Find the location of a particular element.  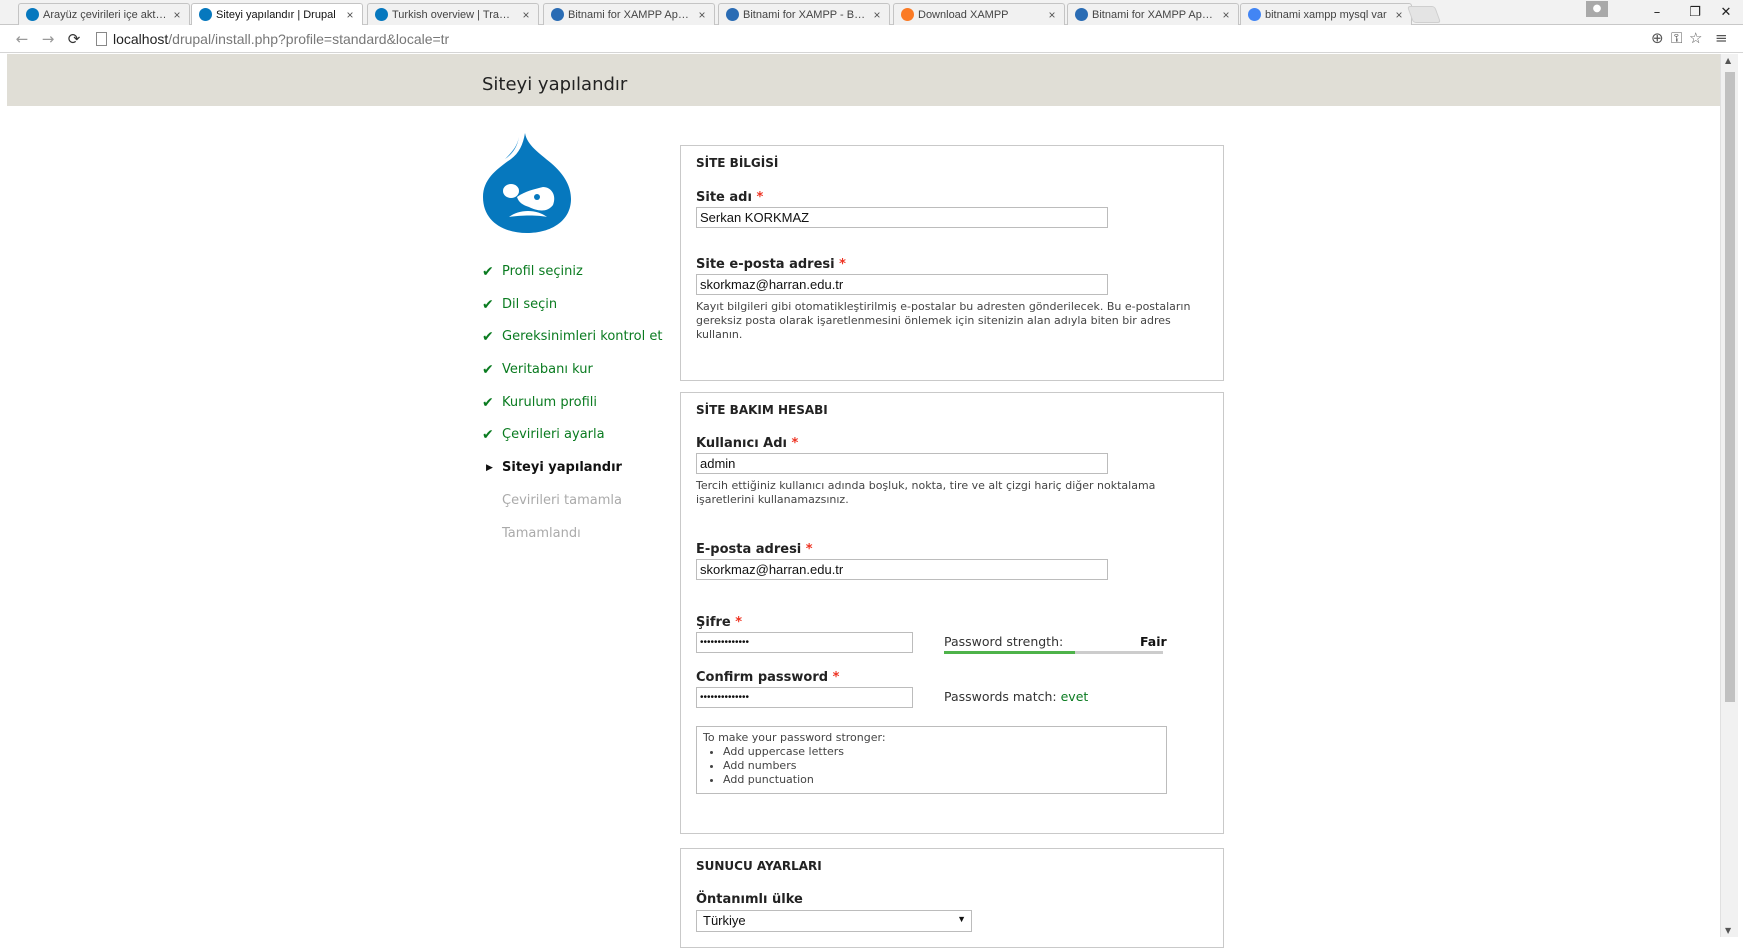

forward-icon: → is located at coordinates (48, 39).